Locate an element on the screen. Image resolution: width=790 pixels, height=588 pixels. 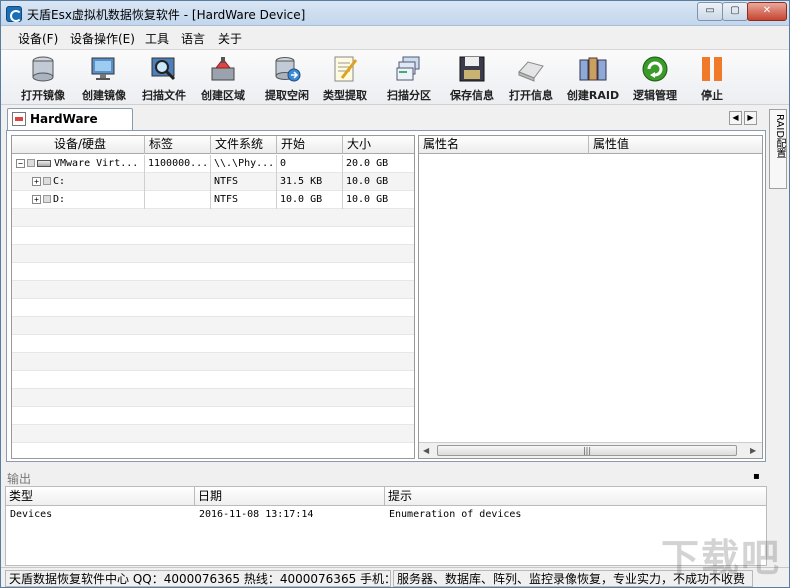
output-panel-title: 输出 is located at coordinates (19, 479).